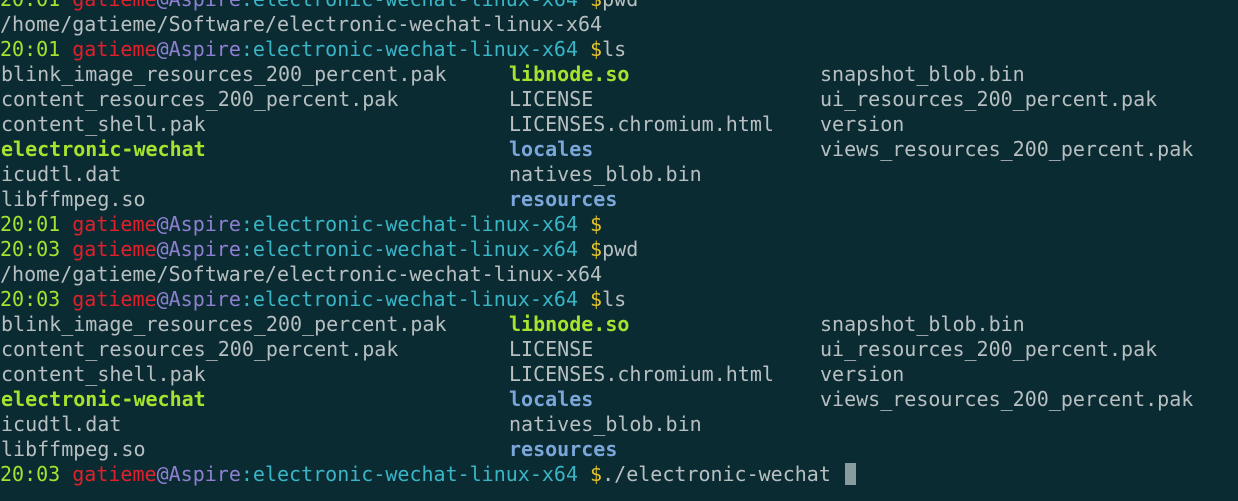 The width and height of the screenshot is (1238, 501). What do you see at coordinates (862, 124) in the screenshot?
I see `file-entry: version` at bounding box center [862, 124].